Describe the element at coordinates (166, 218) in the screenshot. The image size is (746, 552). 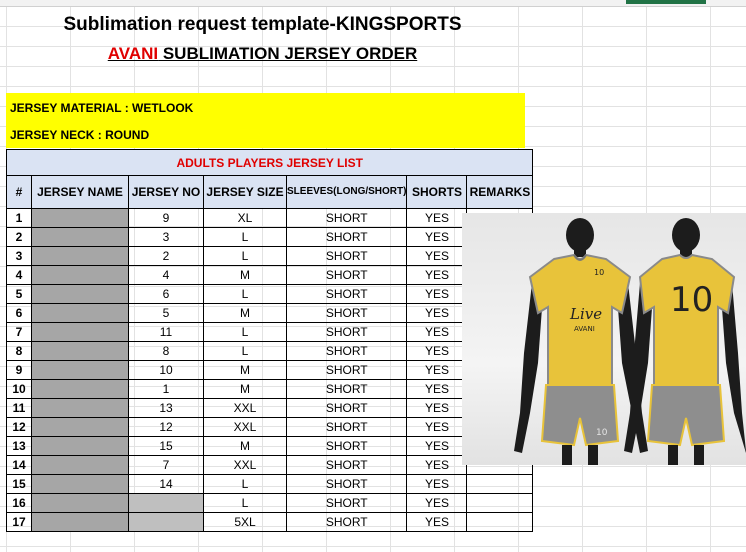
I see `jersey-no-cell: 9` at that location.